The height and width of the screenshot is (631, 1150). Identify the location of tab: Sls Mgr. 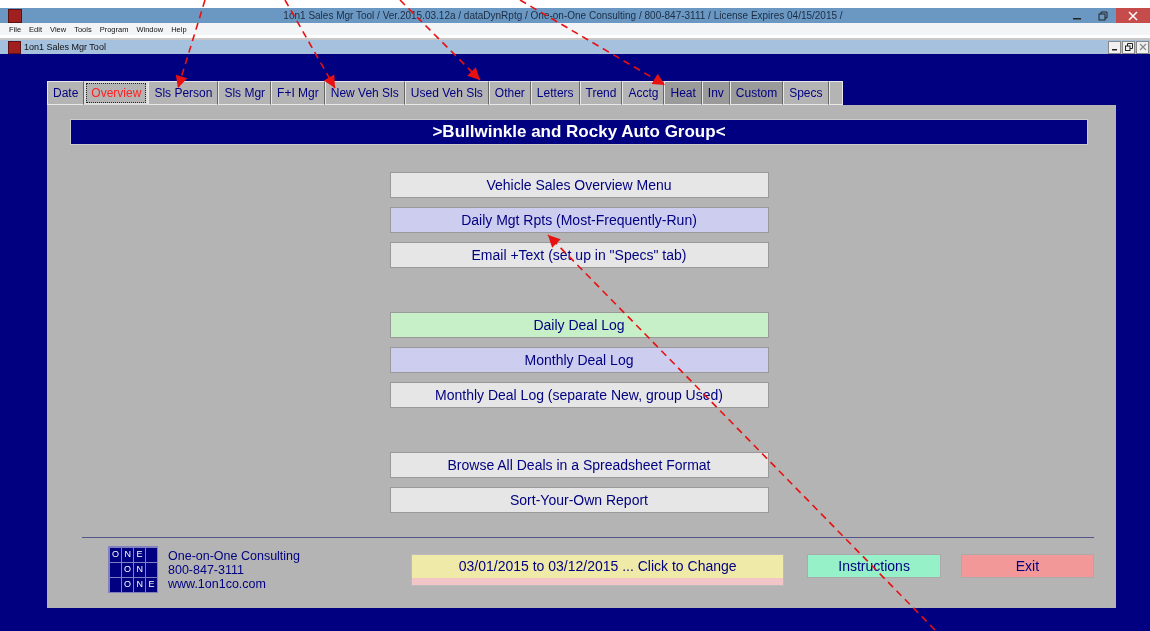
(245, 93).